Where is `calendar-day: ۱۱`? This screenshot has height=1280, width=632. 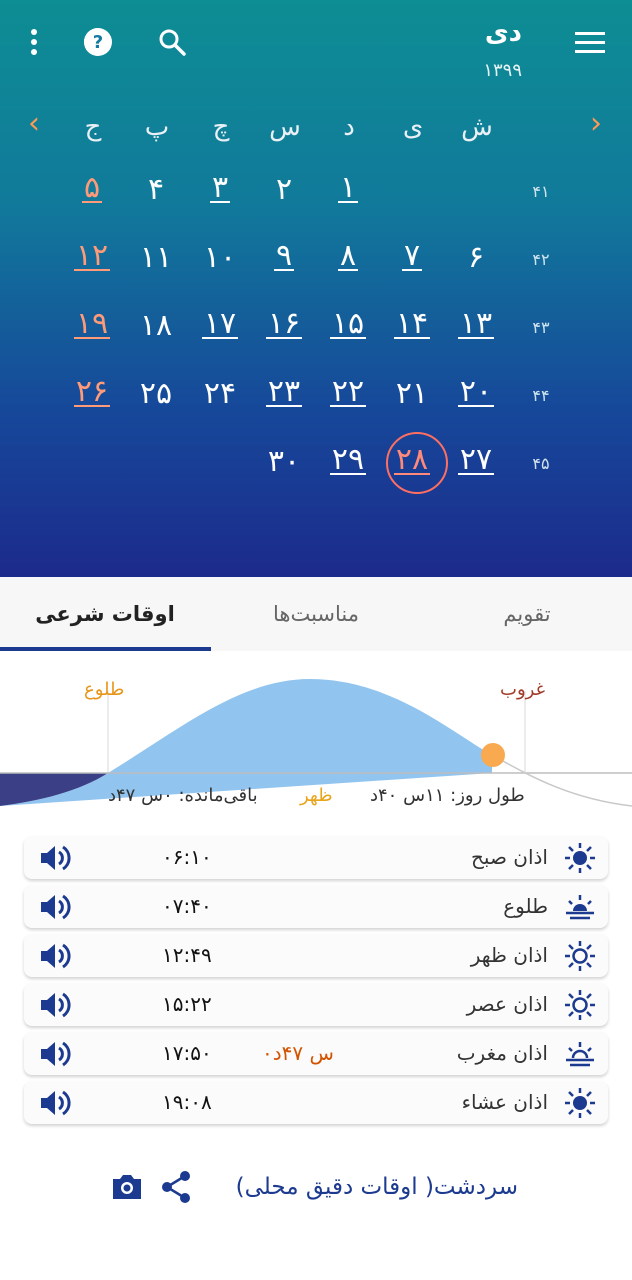
calendar-day: ۱۱ is located at coordinates (156, 257).